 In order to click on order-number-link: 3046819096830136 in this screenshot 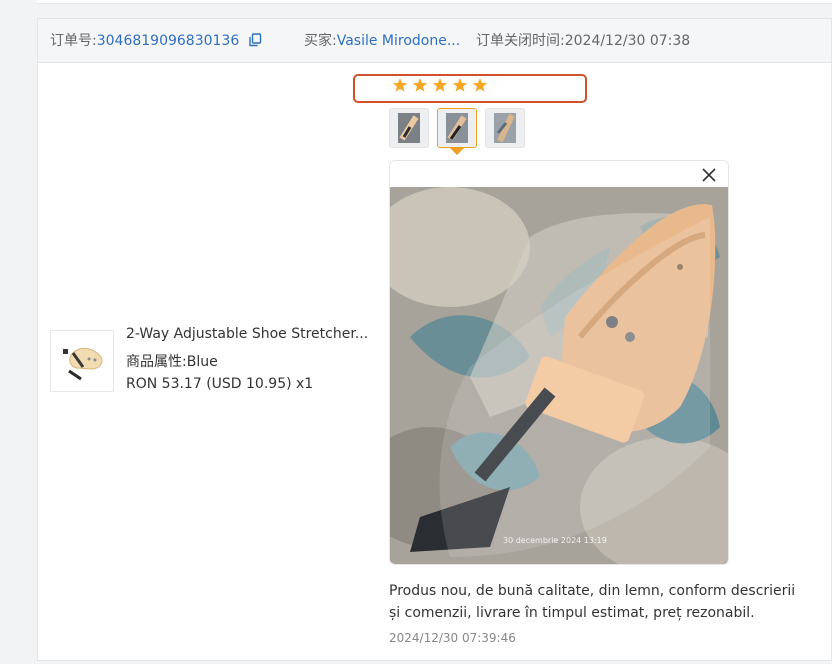, I will do `click(168, 41)`.